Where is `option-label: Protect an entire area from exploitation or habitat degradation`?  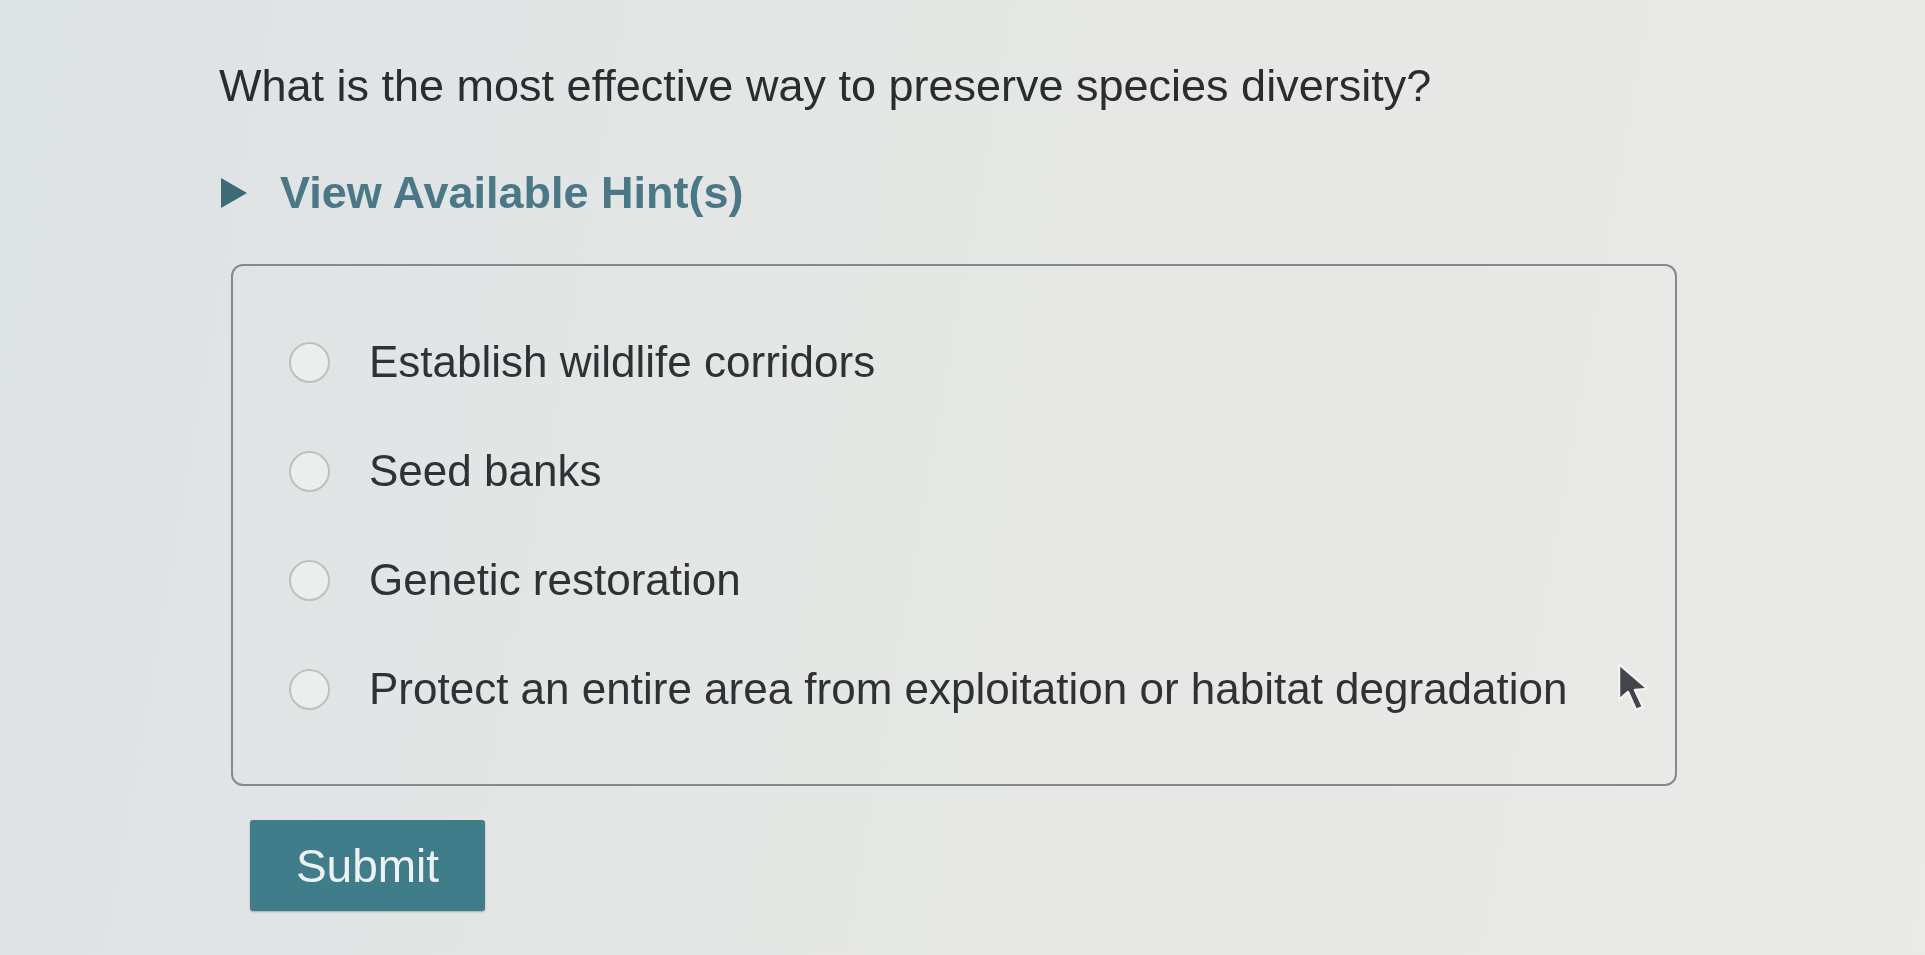
option-label: Protect an entire area from exploitation or habitat degradation is located at coordinates (968, 689).